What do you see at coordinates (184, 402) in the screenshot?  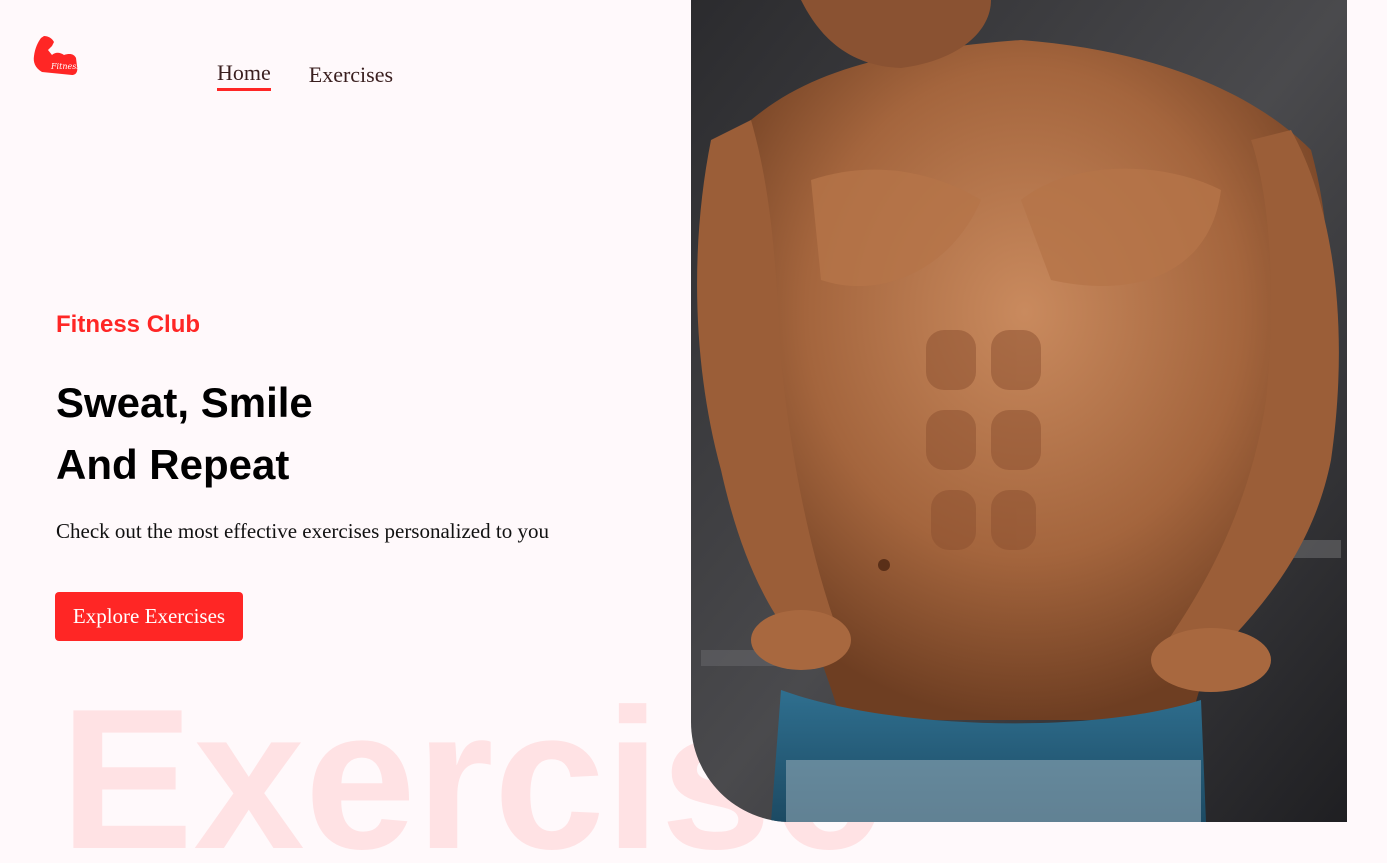 I see `hero-headline-line1: Sweat, Smile` at bounding box center [184, 402].